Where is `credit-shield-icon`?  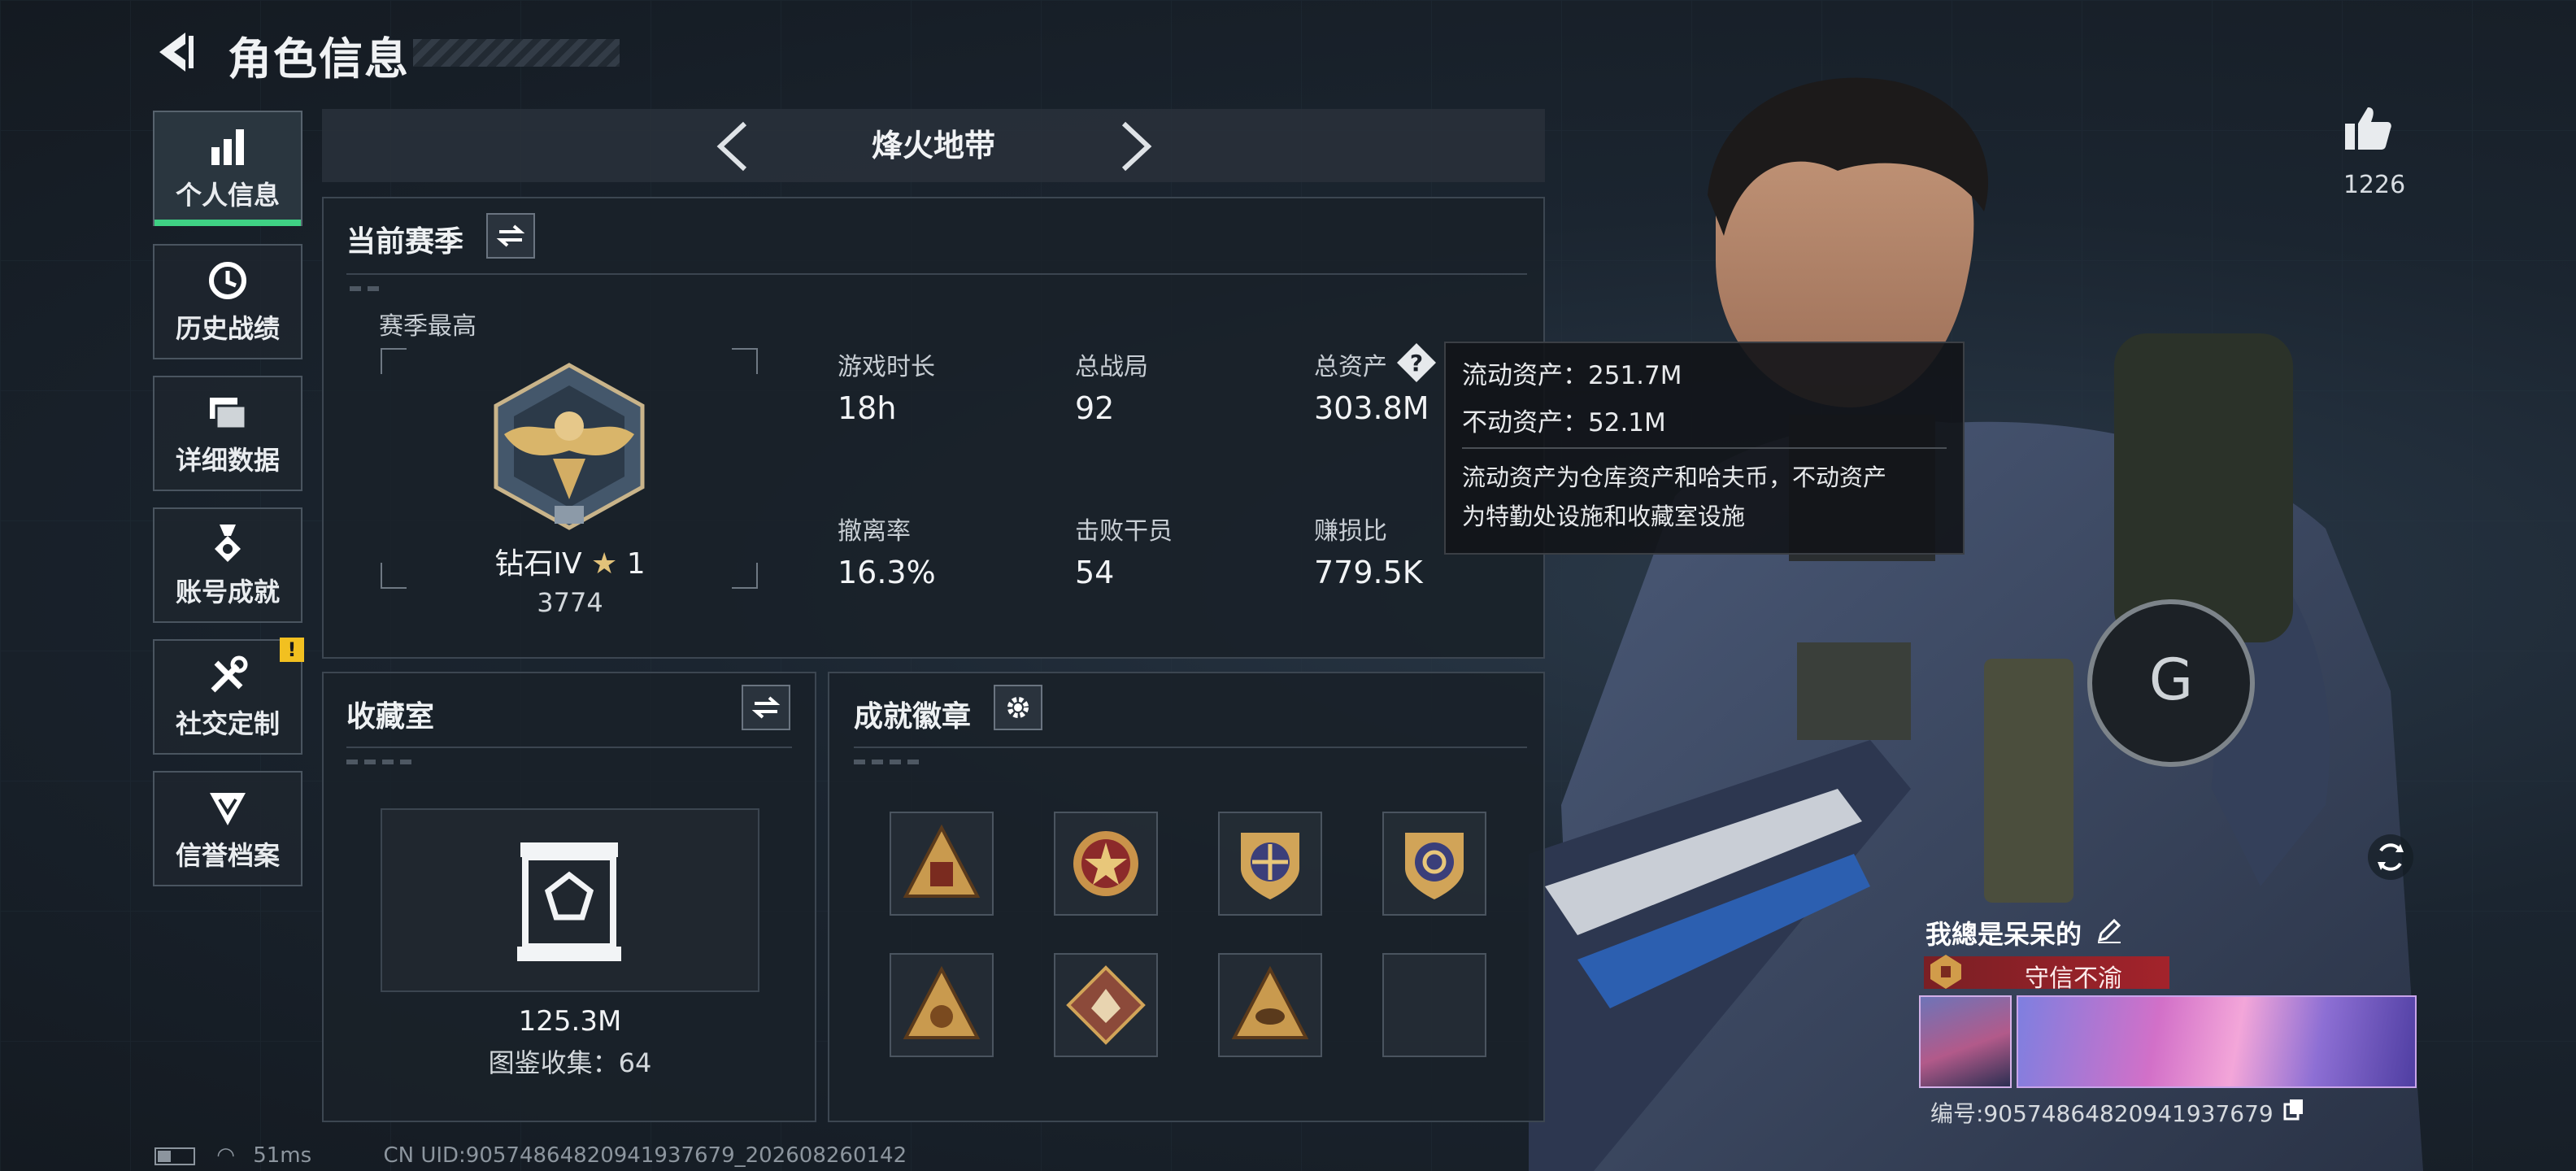 credit-shield-icon is located at coordinates (228, 809).